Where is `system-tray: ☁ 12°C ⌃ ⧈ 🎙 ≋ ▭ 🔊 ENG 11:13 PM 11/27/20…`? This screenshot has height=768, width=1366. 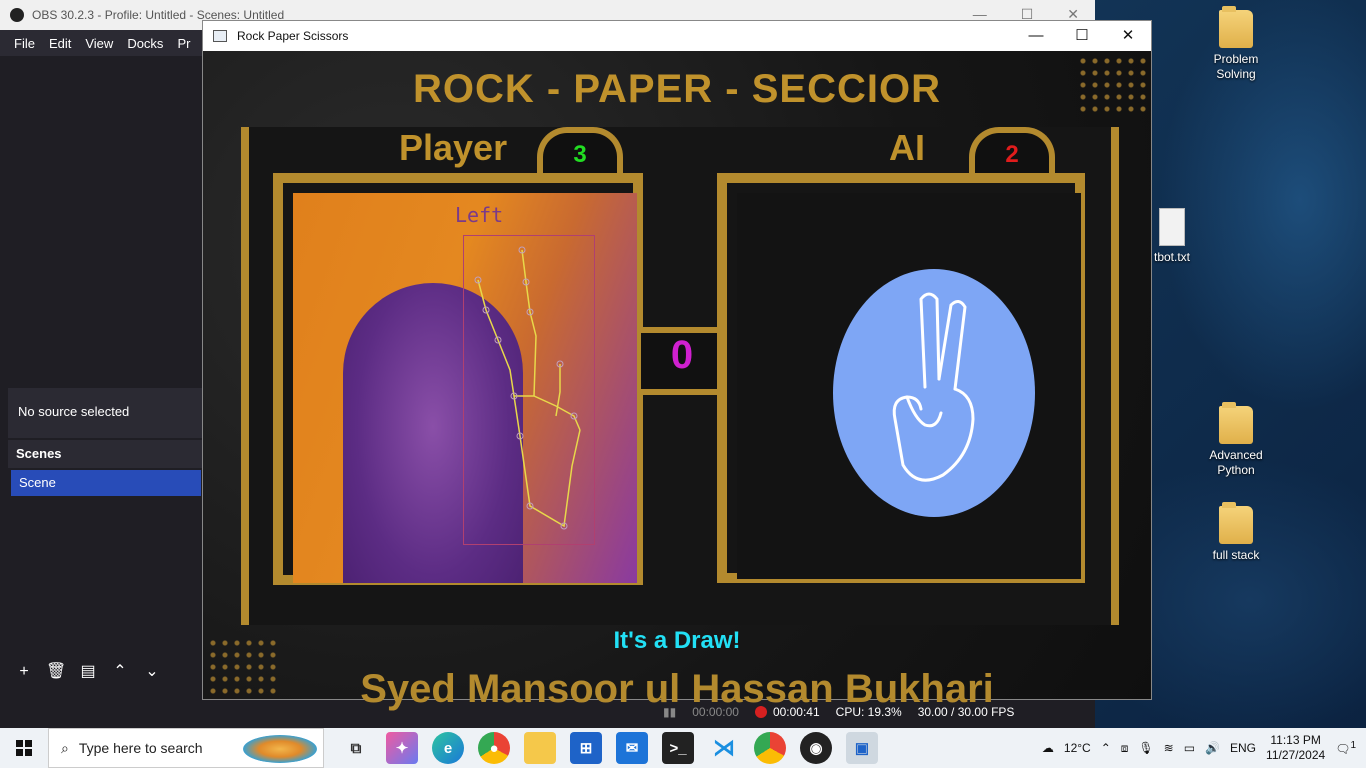 system-tray: ☁ 12°C ⌃ ⧈ 🎙 ≋ ▭ 🔊 ENG 11:13 PM 11/27/20… is located at coordinates (1204, 748).